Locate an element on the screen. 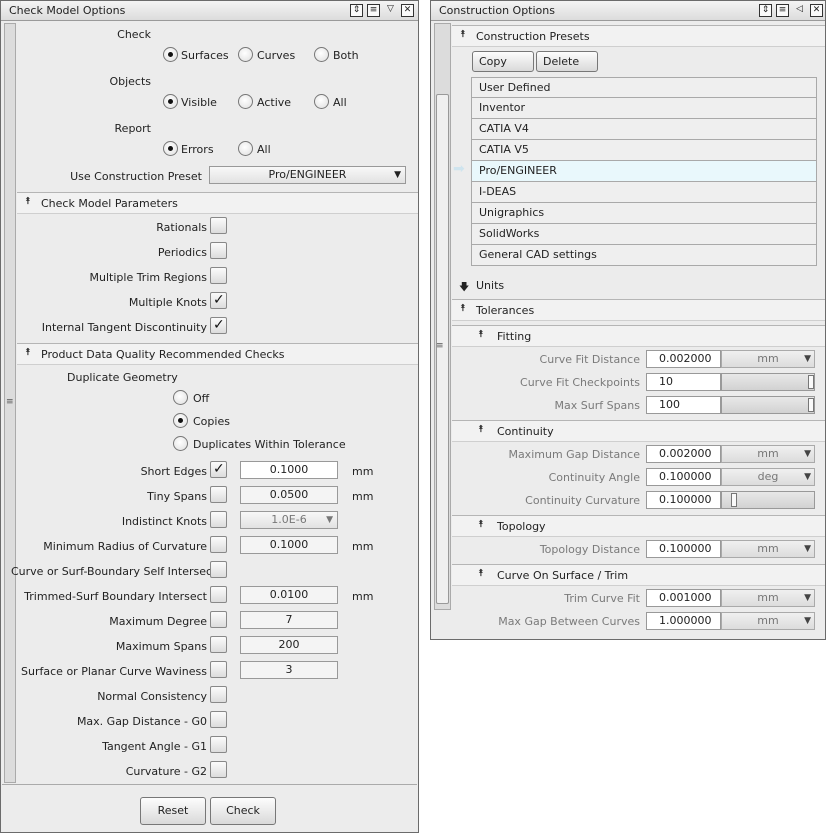  unit-dropdown: deg ▼ is located at coordinates (768, 477).